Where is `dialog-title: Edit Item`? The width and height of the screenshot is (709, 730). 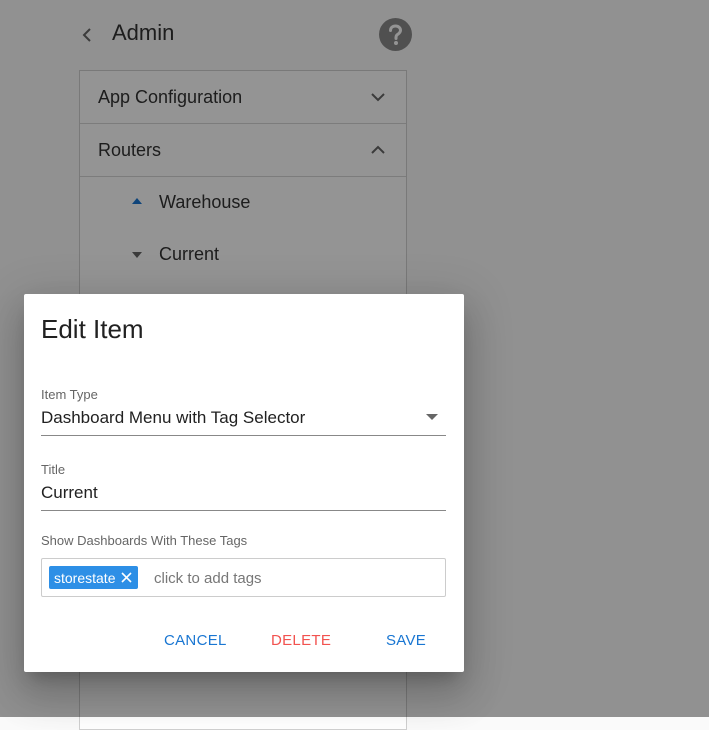 dialog-title: Edit Item is located at coordinates (92, 329).